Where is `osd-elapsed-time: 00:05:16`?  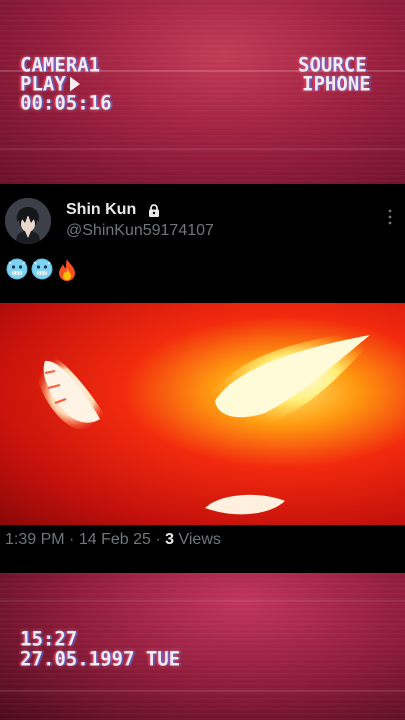
osd-elapsed-time: 00:05:16 is located at coordinates (66, 103).